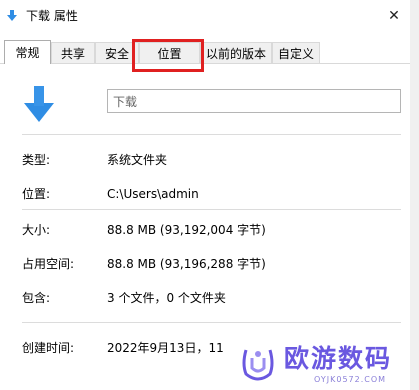 The image size is (419, 390). I want to click on watermark: 欧游数码 OYJK0572.COM, so click(322, 364).